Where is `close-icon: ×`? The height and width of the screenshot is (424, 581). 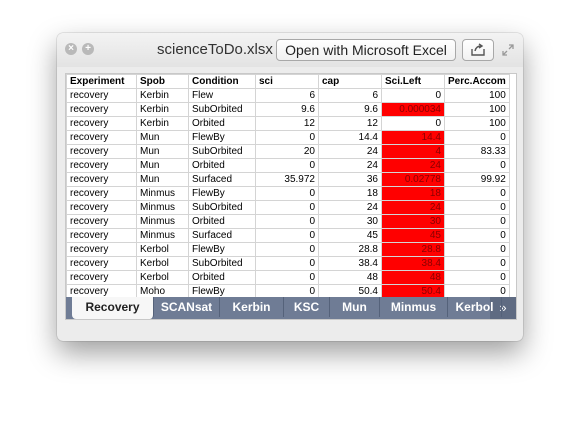
close-icon: × is located at coordinates (71, 49).